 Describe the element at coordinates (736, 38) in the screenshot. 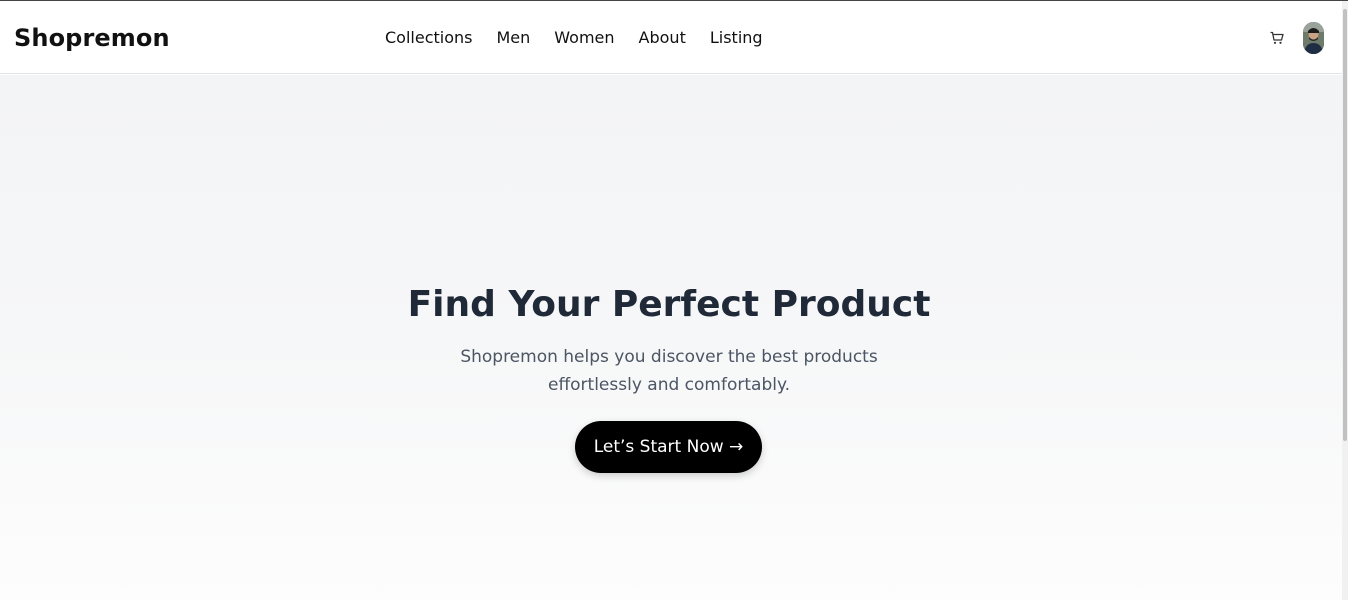

I see `nav-listing: Listing` at that location.